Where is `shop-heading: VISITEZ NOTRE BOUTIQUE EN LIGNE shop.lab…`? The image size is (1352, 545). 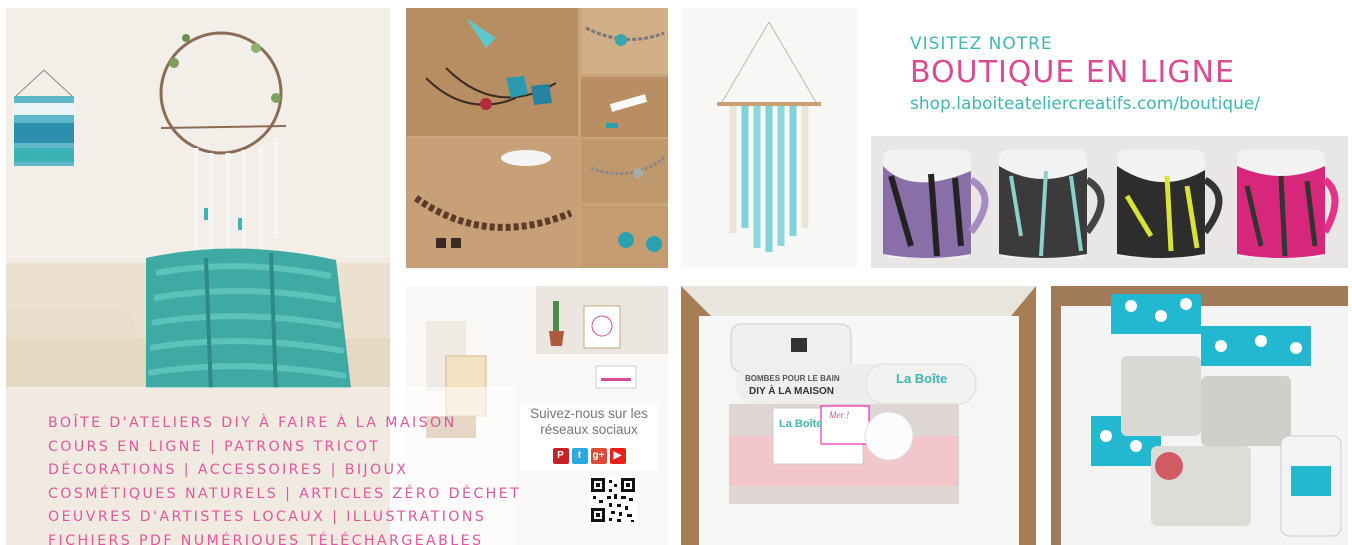
shop-heading: VISITEZ NOTRE BOUTIQUE EN LIGNE shop.lab… is located at coordinates (1125, 74).